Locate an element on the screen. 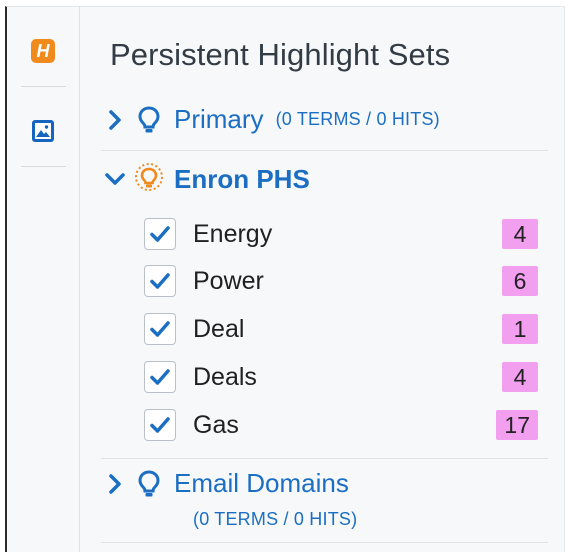 Image resolution: width=570 pixels, height=554 pixels. term-row: Deal 1 is located at coordinates (341, 329).